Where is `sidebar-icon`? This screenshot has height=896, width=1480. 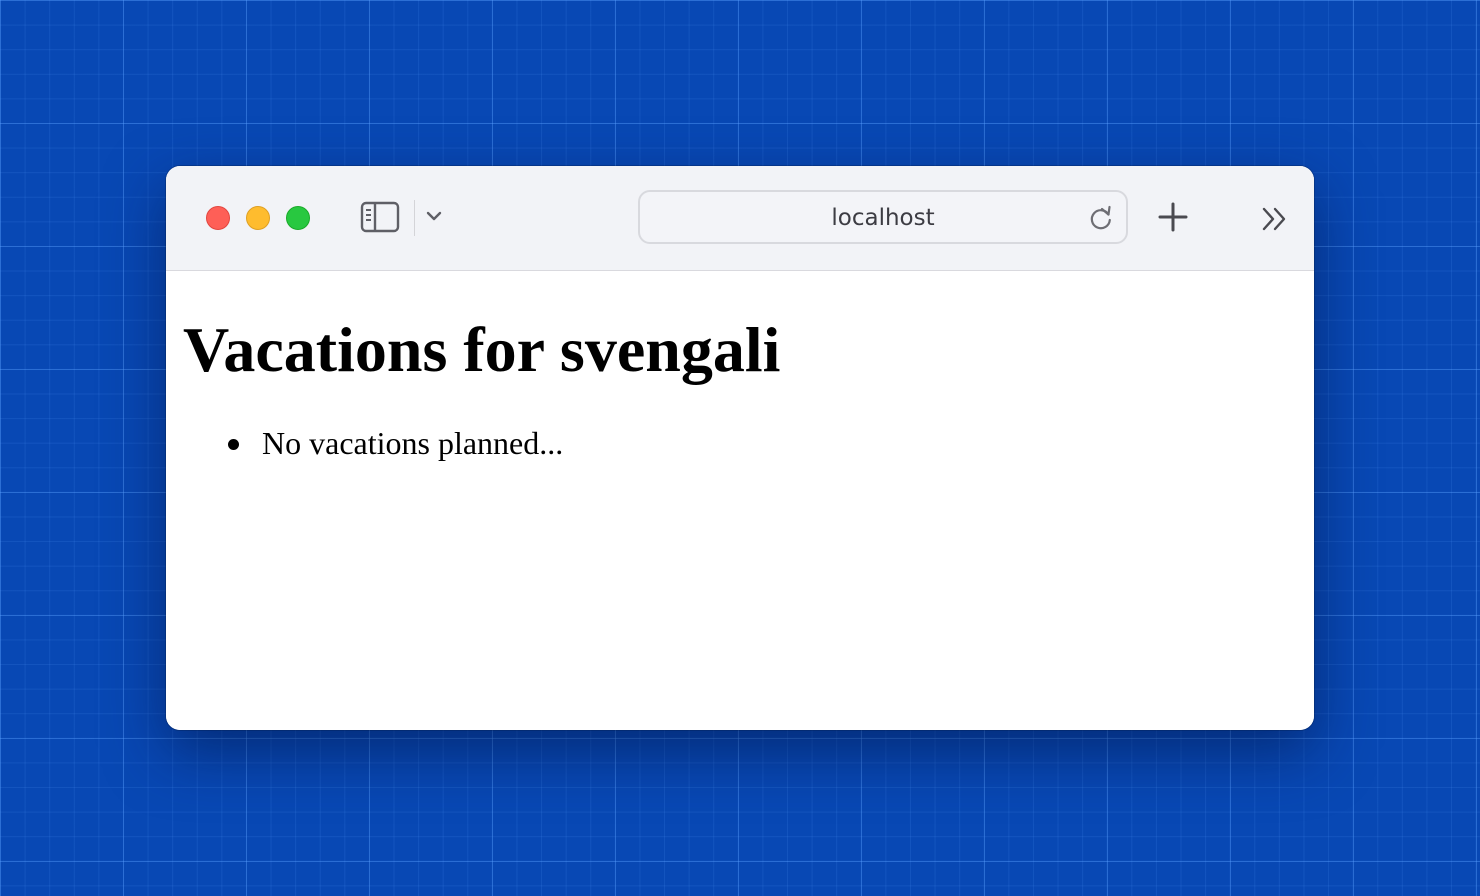
sidebar-icon is located at coordinates (381, 217).